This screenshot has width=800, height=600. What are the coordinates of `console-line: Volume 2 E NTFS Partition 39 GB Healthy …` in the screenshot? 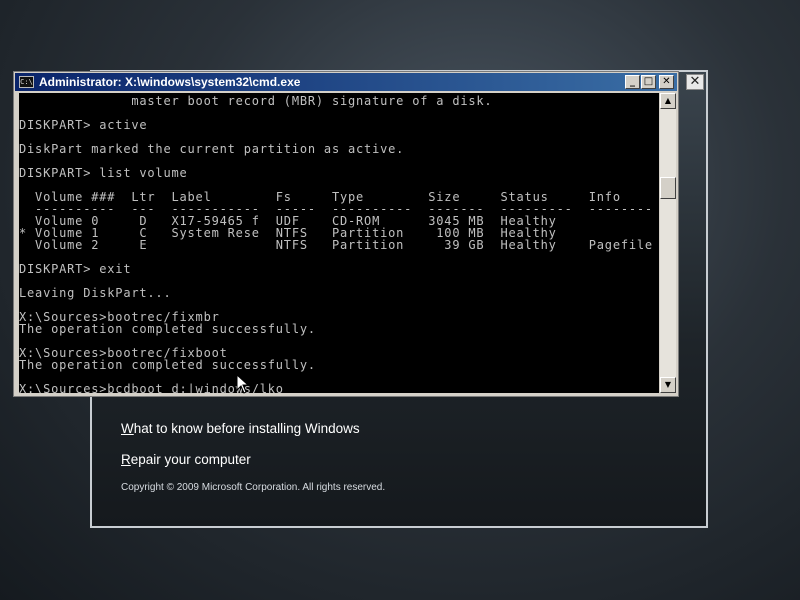 It's located at (336, 245).